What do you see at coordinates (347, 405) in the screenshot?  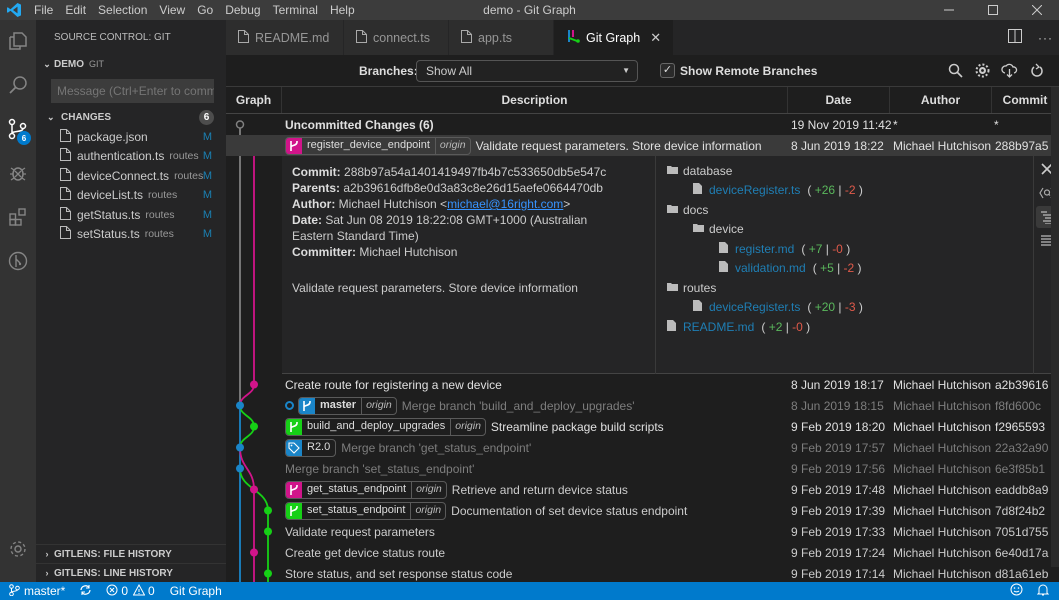 I see `branch-badge: master origin` at bounding box center [347, 405].